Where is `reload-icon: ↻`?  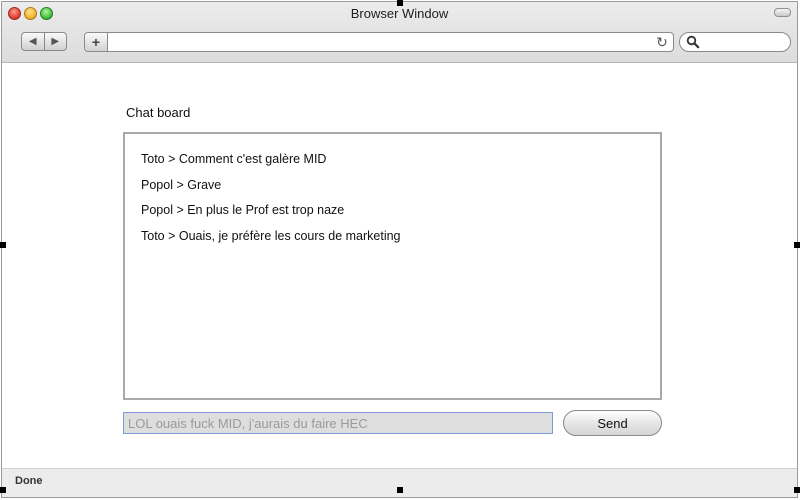 reload-icon: ↻ is located at coordinates (662, 42).